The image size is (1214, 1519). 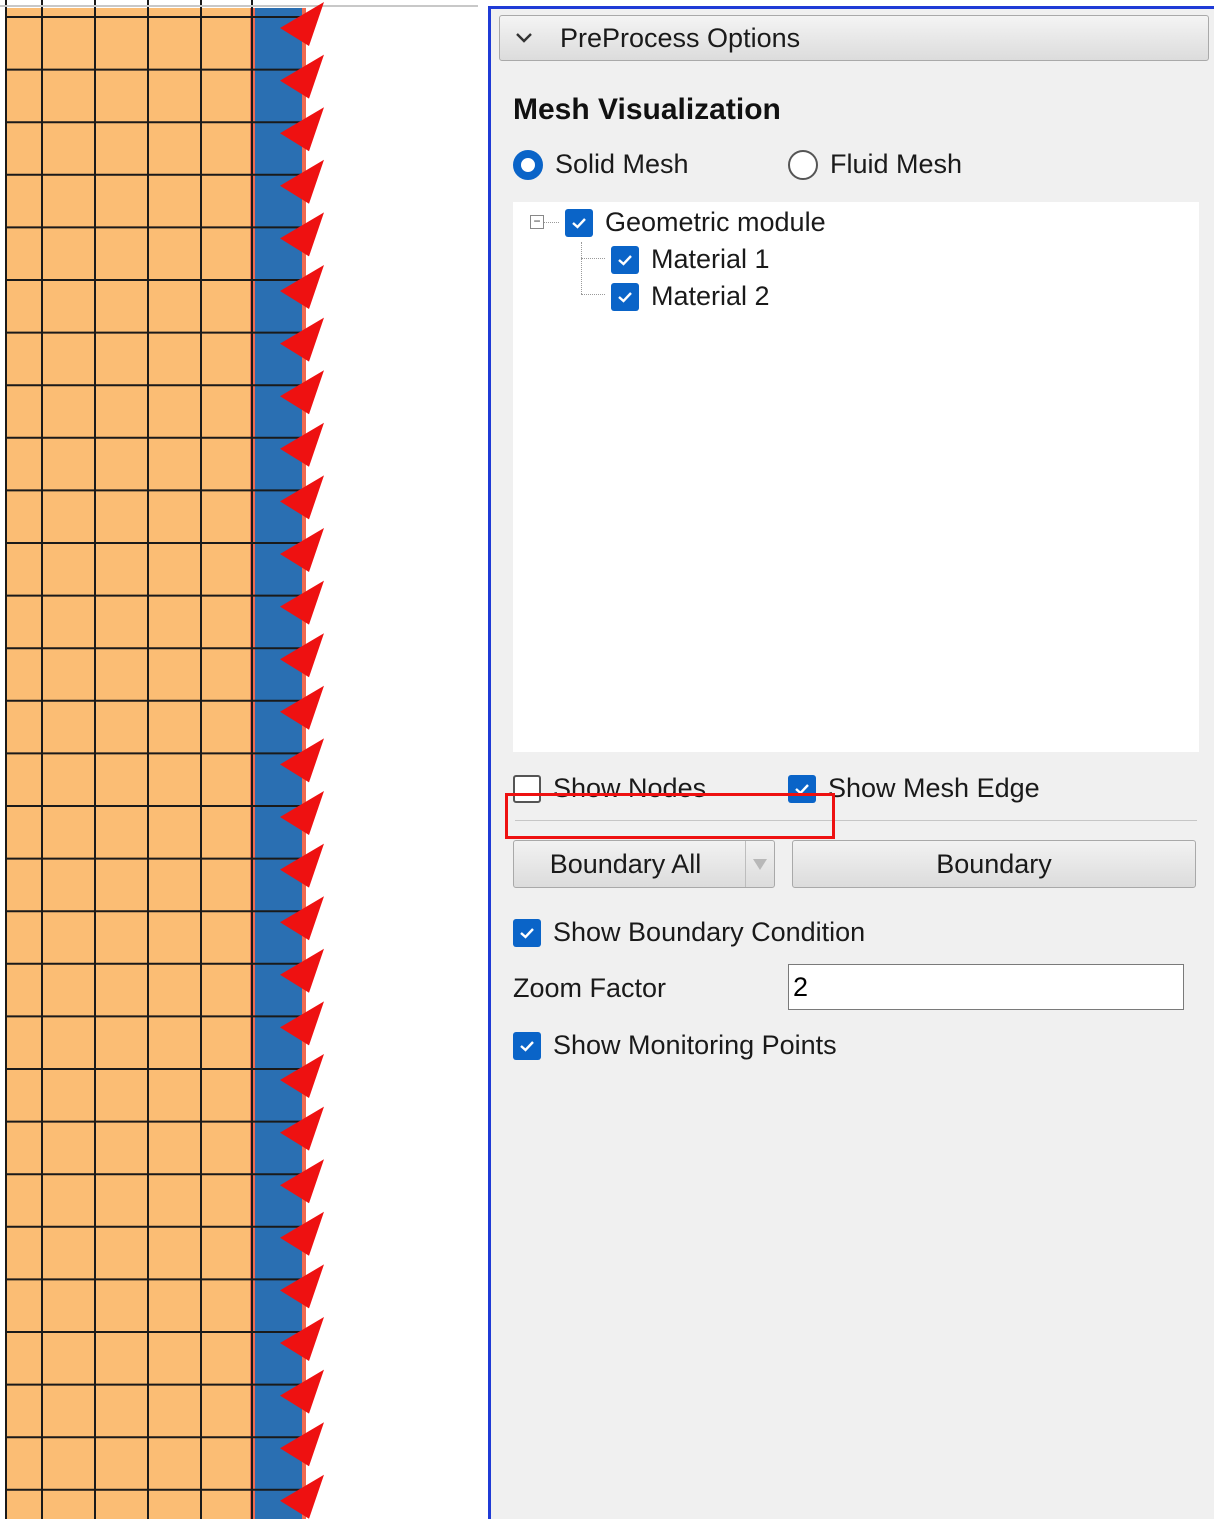 What do you see at coordinates (647, 109) in the screenshot?
I see `section-title: Mesh Visualization` at bounding box center [647, 109].